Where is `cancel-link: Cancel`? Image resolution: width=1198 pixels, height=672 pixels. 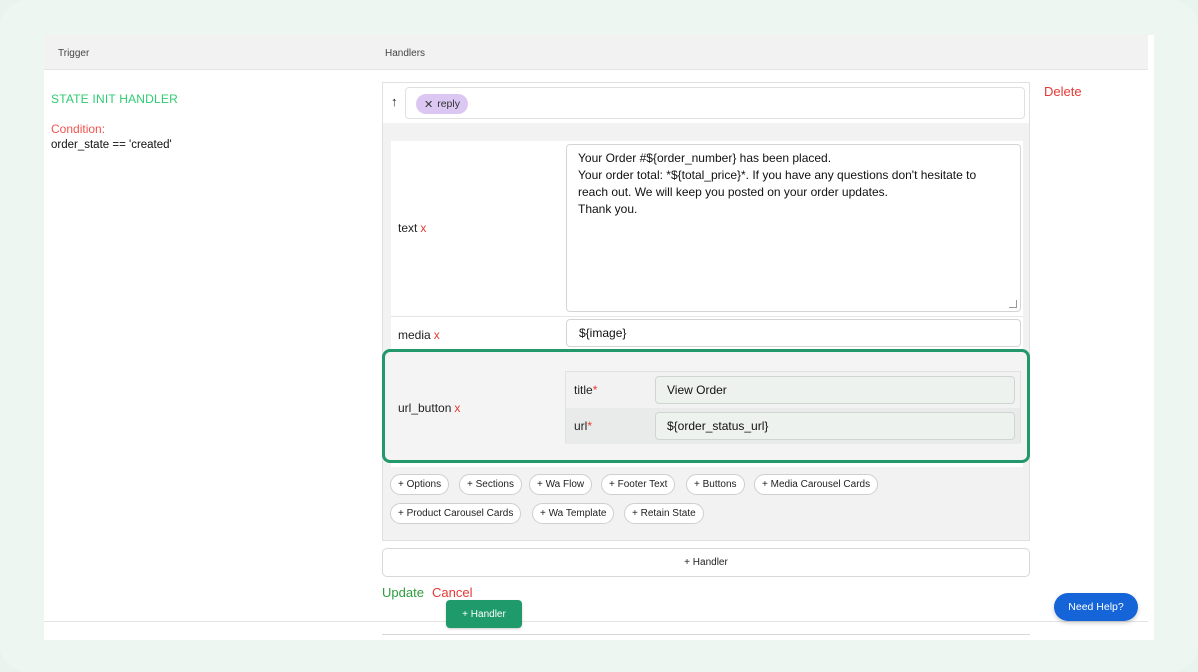
cancel-link: Cancel is located at coordinates (452, 592).